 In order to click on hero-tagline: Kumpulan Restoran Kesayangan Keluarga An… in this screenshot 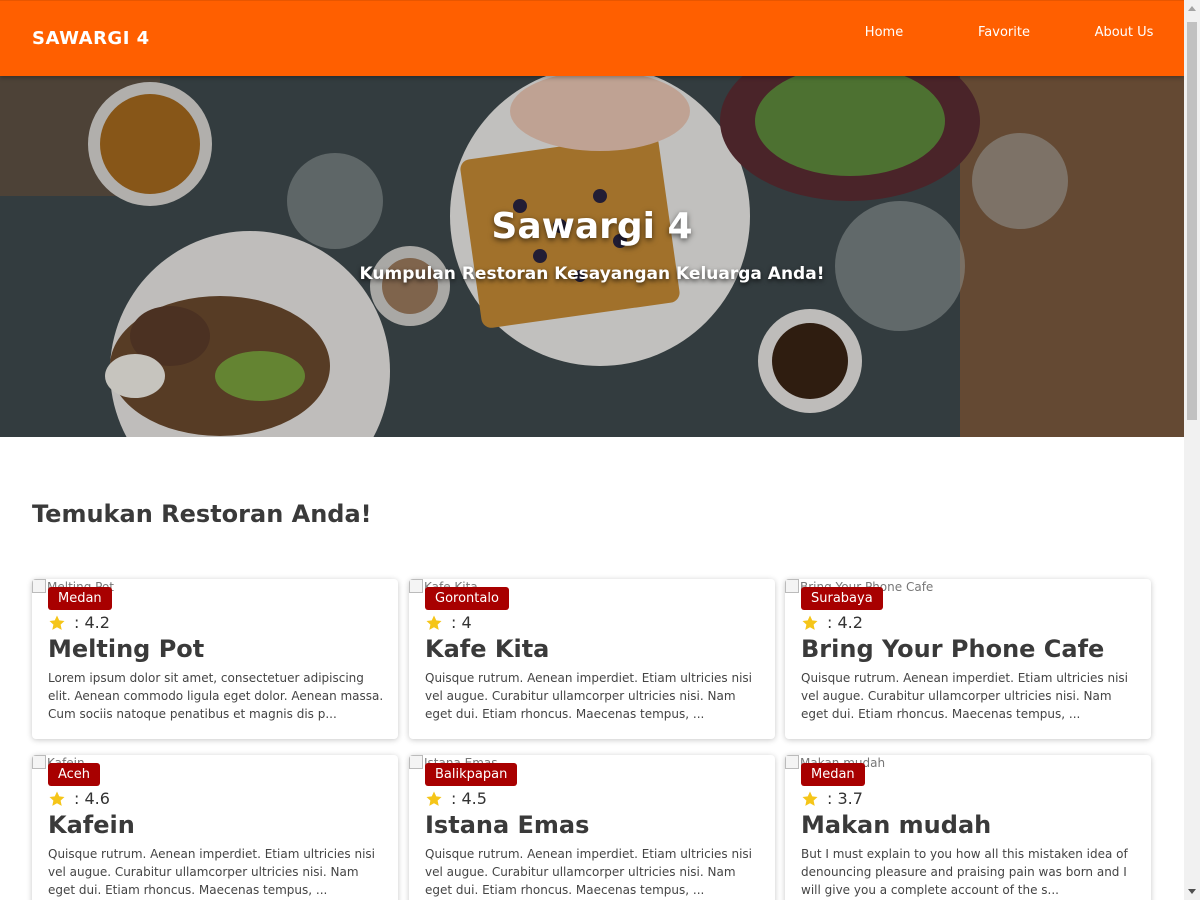, I will do `click(592, 274)`.